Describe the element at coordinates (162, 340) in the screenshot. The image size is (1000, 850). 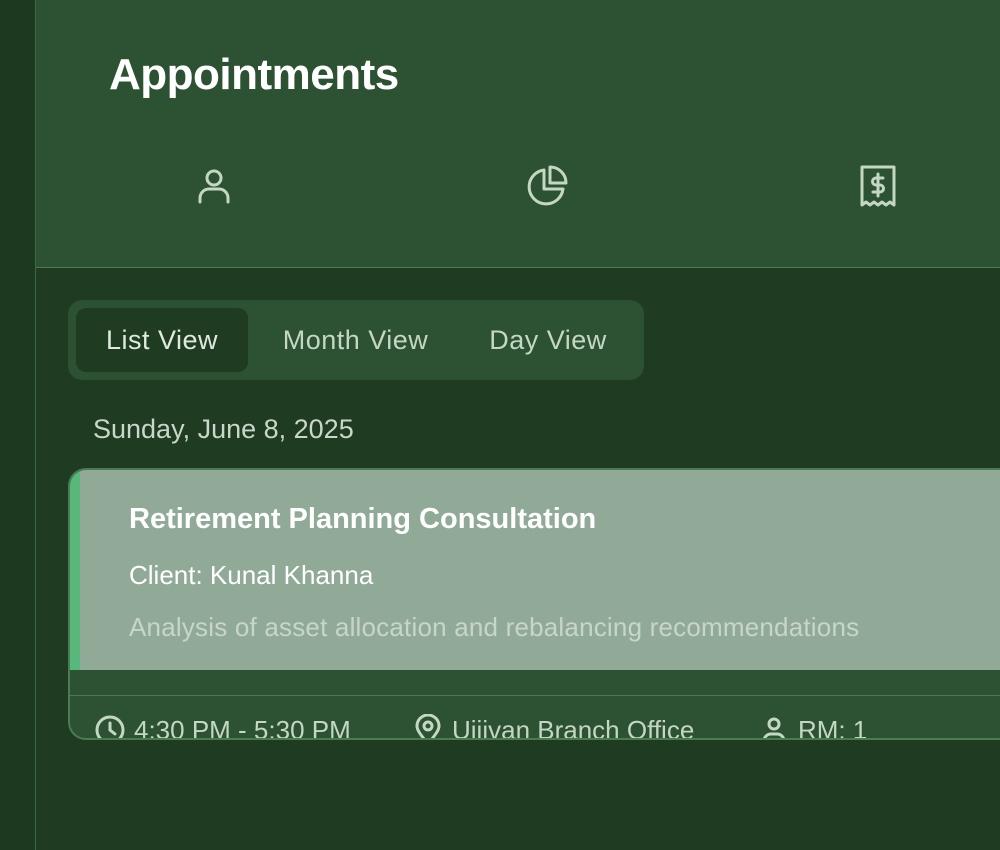
I see `tab-list-view: List View` at that location.